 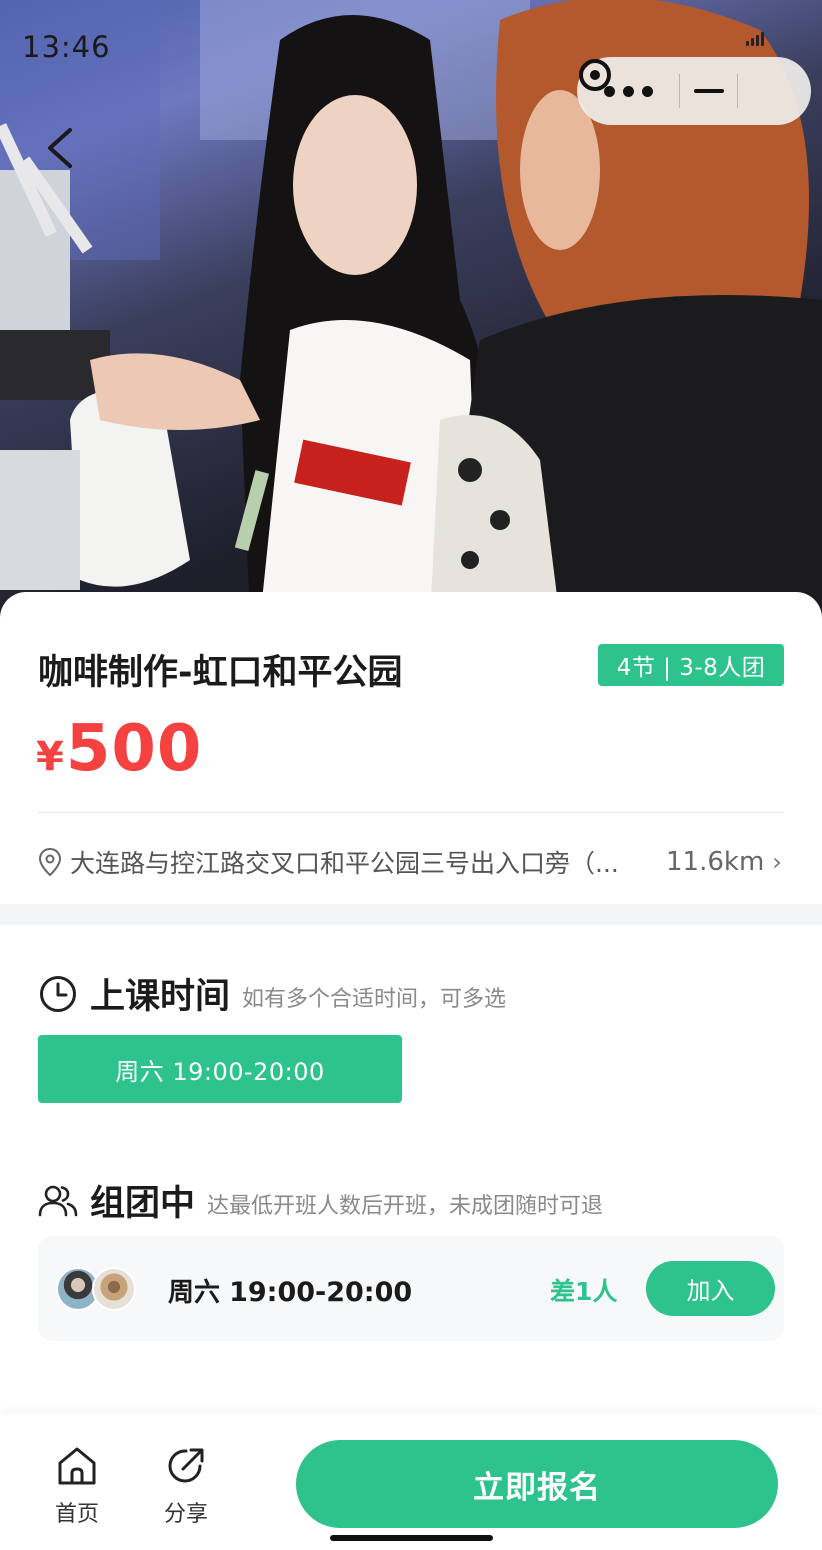 What do you see at coordinates (50, 862) in the screenshot?
I see `location-pin-icon` at bounding box center [50, 862].